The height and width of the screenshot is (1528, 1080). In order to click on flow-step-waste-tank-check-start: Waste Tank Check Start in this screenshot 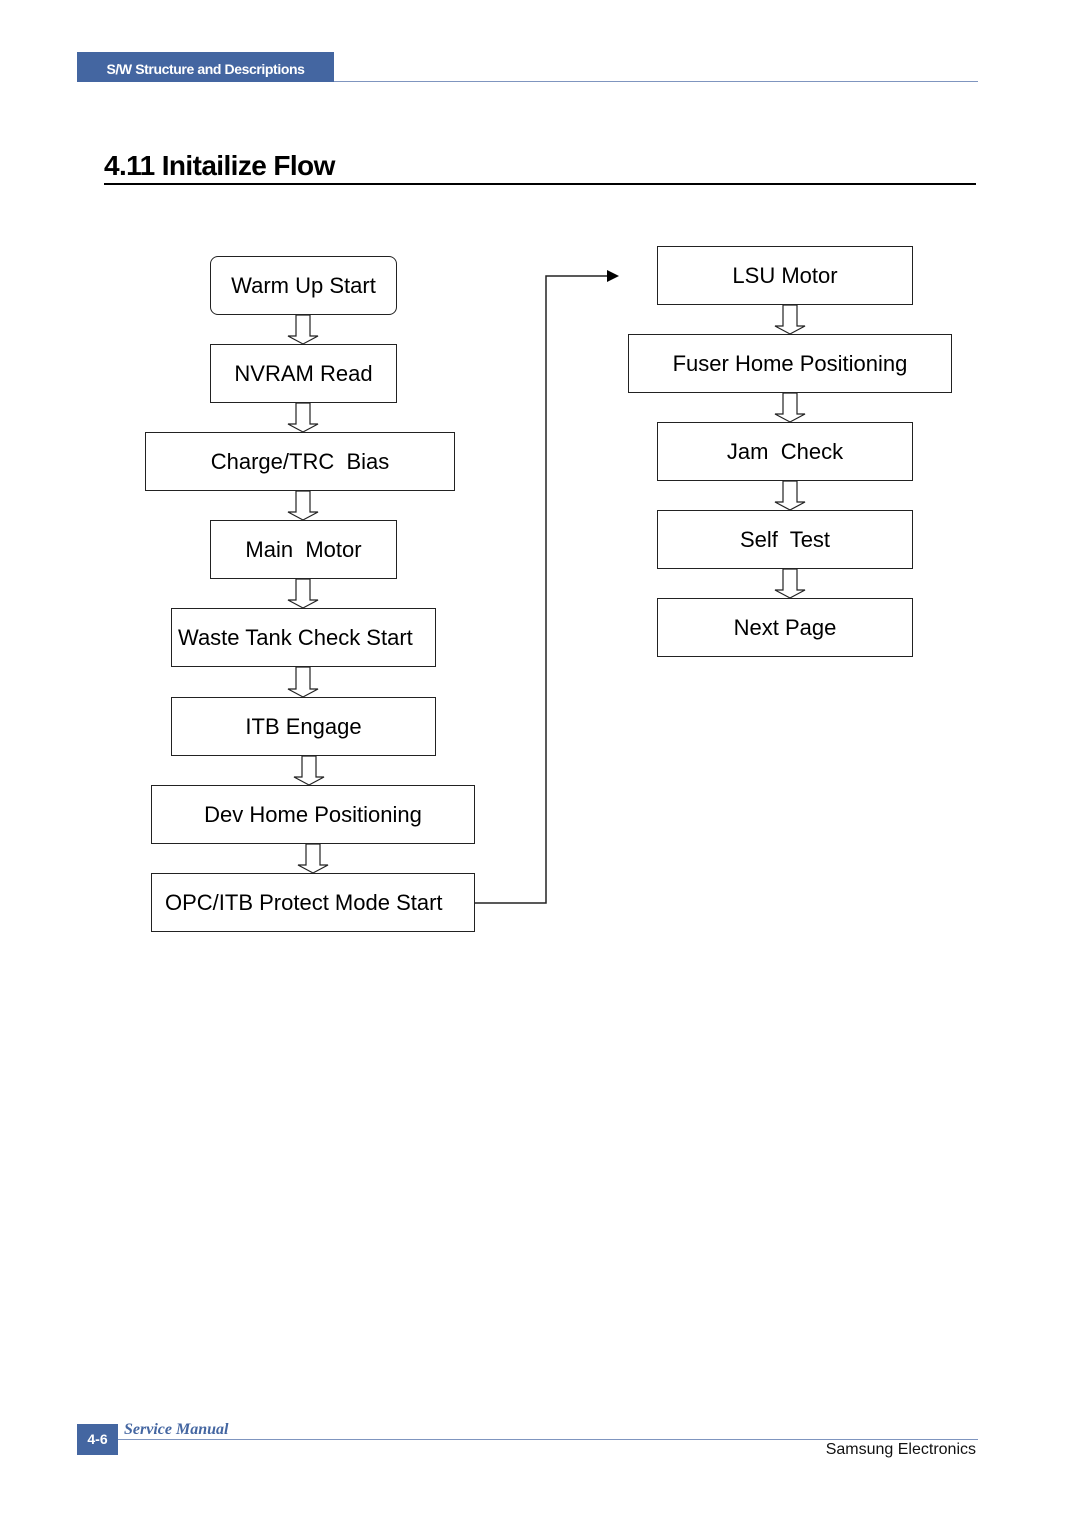, I will do `click(303, 637)`.